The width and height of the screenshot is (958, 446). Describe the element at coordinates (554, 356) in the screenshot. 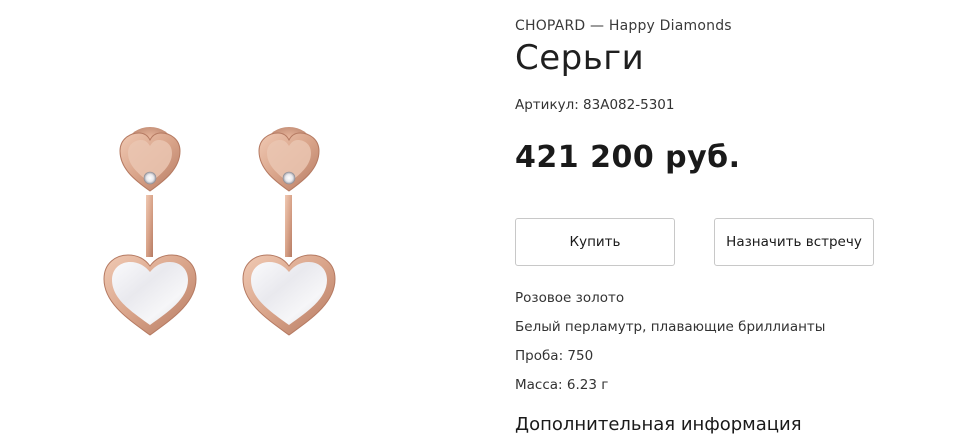

I see `spec-purity: Проба: 750` at that location.